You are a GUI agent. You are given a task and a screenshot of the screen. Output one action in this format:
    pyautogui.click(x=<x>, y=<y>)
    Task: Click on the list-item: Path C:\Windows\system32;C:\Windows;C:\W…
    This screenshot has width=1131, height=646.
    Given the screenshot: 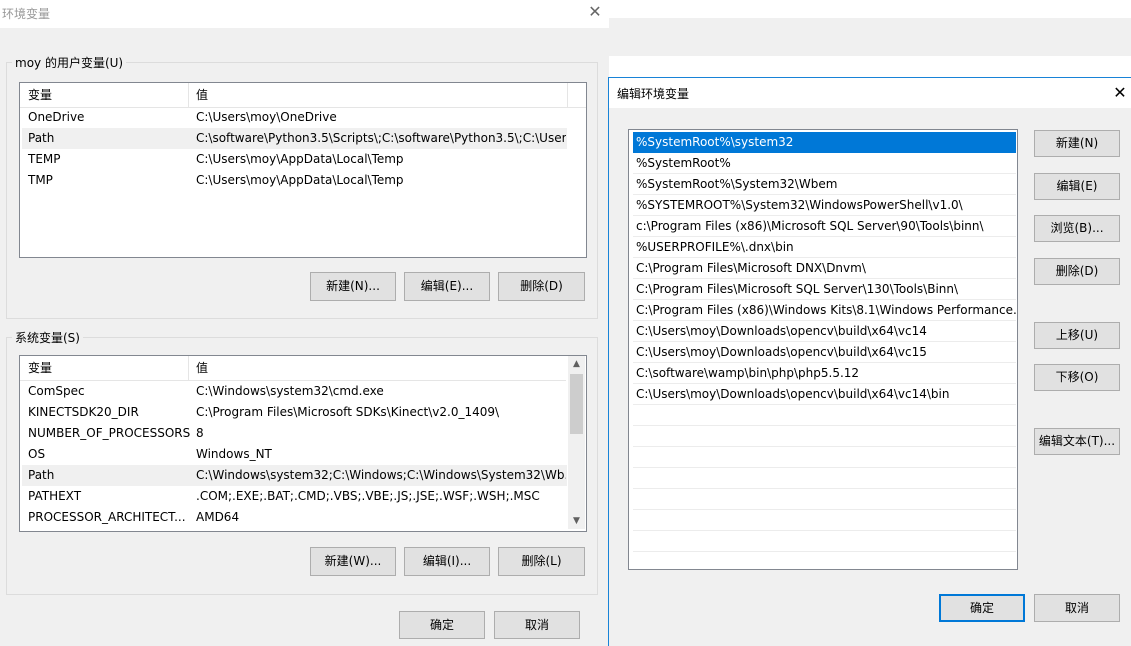 What is the action you would take?
    pyautogui.click(x=294, y=475)
    